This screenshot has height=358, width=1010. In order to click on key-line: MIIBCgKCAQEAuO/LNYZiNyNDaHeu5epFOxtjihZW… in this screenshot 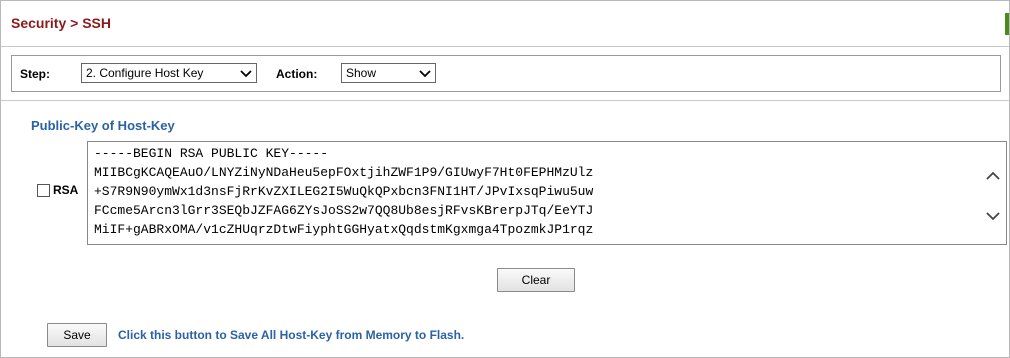, I will do `click(344, 172)`.